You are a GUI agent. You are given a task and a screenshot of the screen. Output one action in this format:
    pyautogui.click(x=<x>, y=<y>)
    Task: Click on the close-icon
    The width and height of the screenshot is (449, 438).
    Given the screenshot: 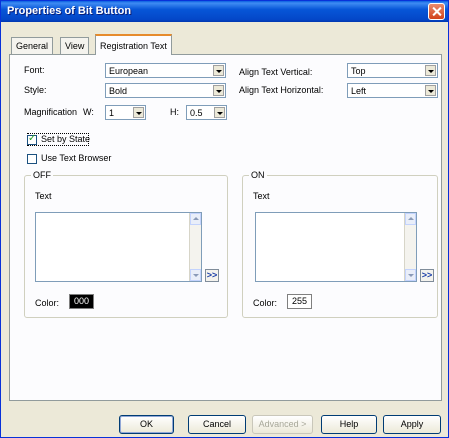 What is the action you would take?
    pyautogui.click(x=436, y=11)
    